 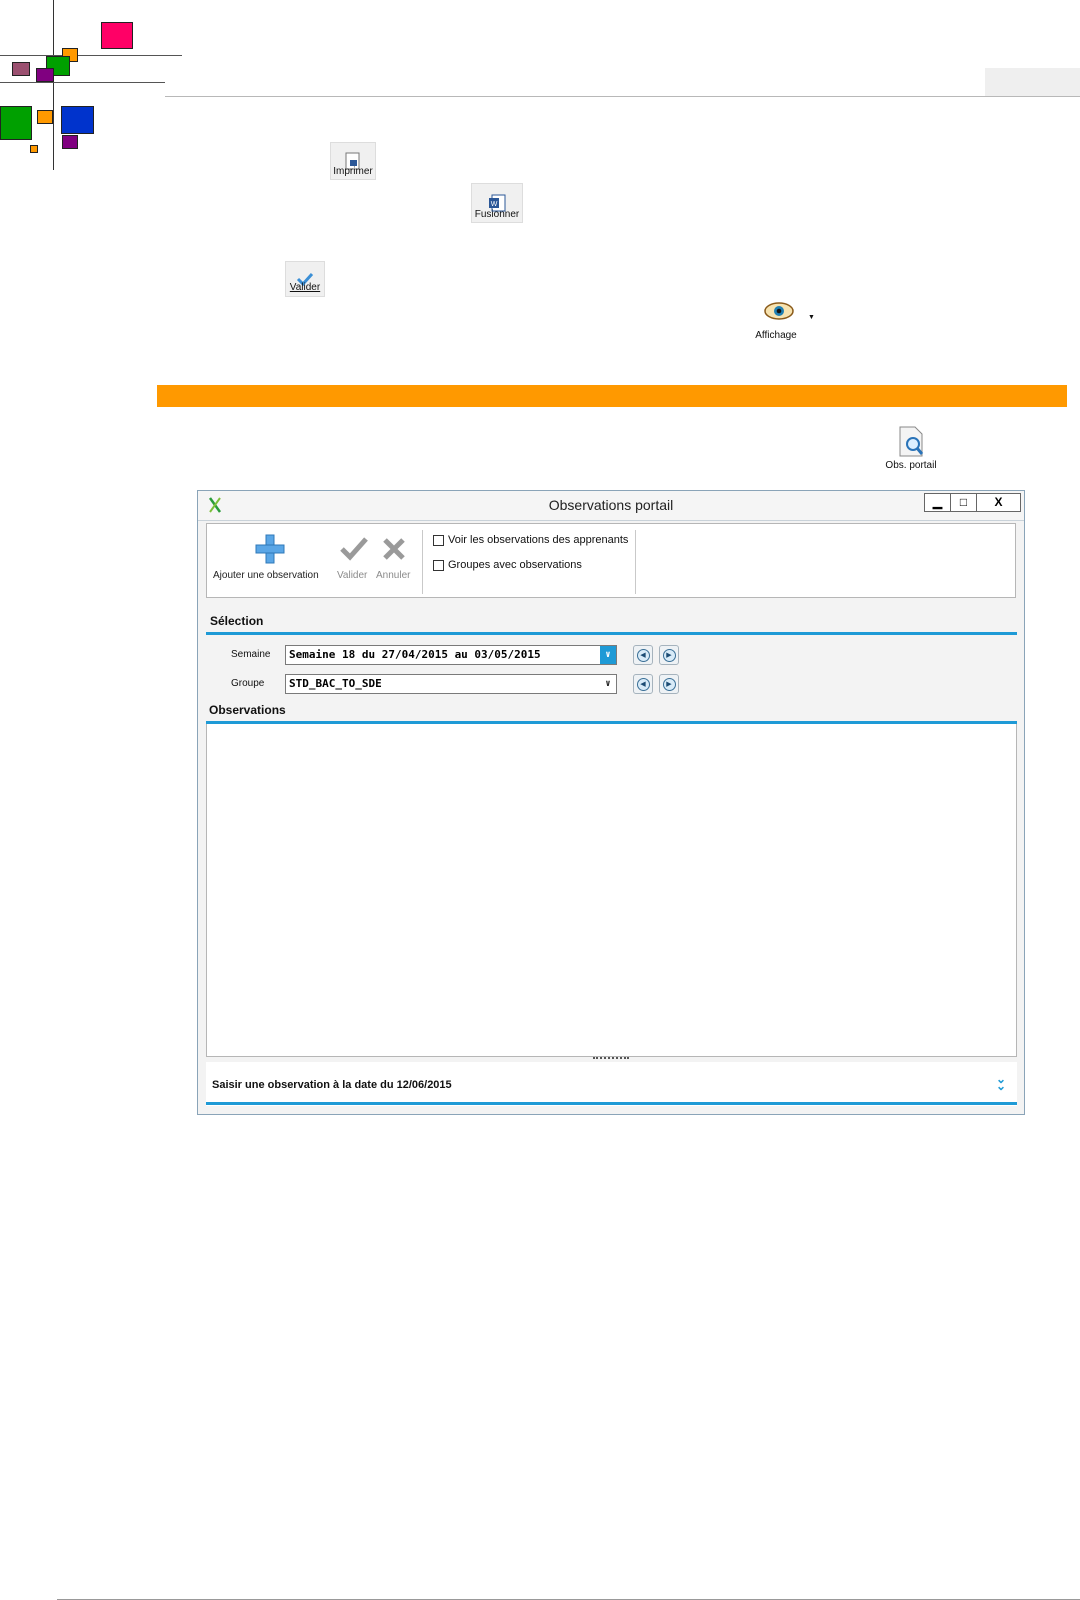 What do you see at coordinates (70, 142) in the screenshot?
I see `logo-square-purple-bottom` at bounding box center [70, 142].